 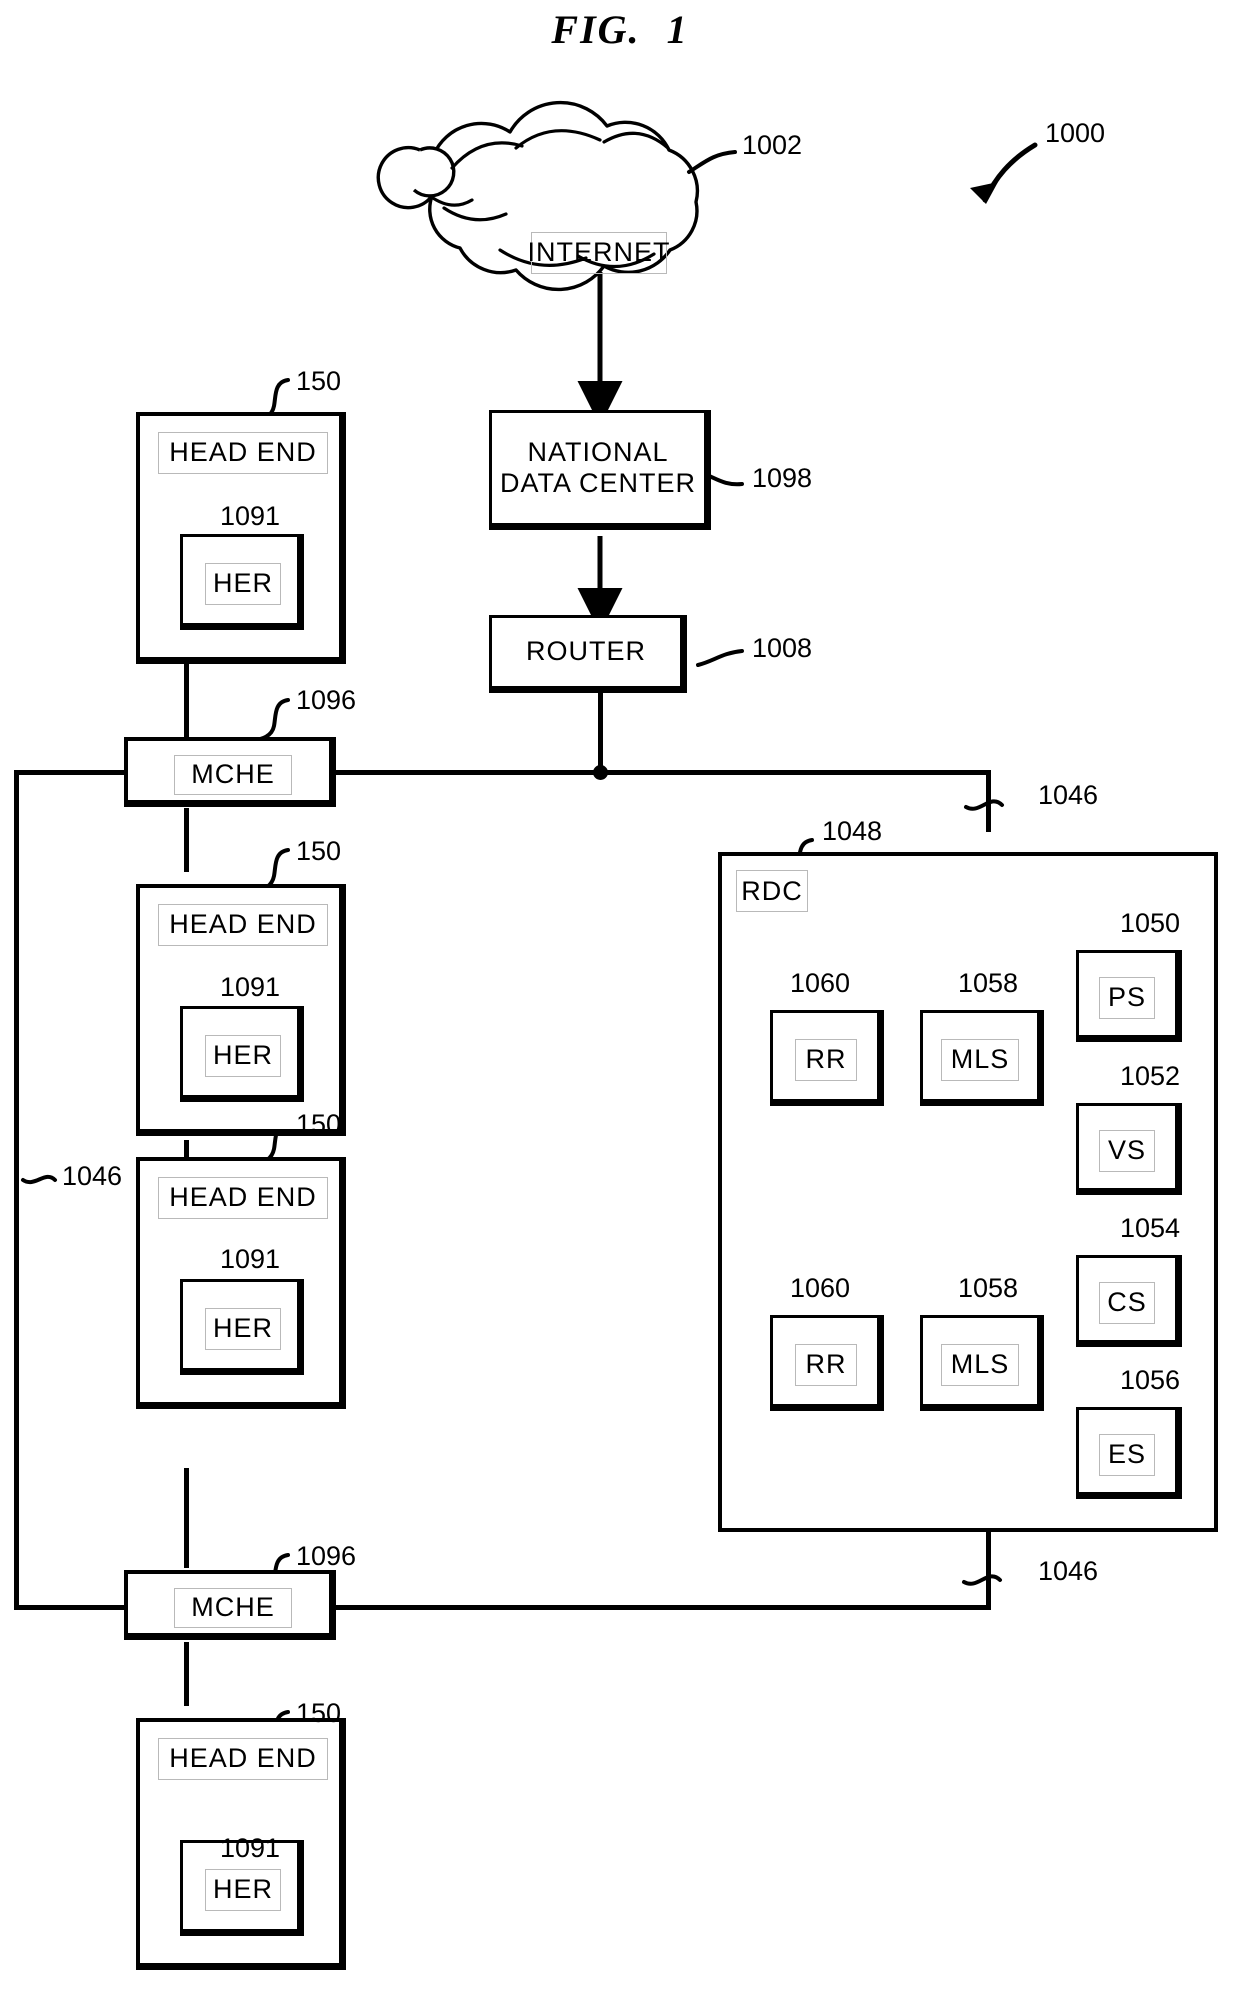 What do you see at coordinates (92, 1176) in the screenshot?
I see `ref-1046-left: 1046` at bounding box center [92, 1176].